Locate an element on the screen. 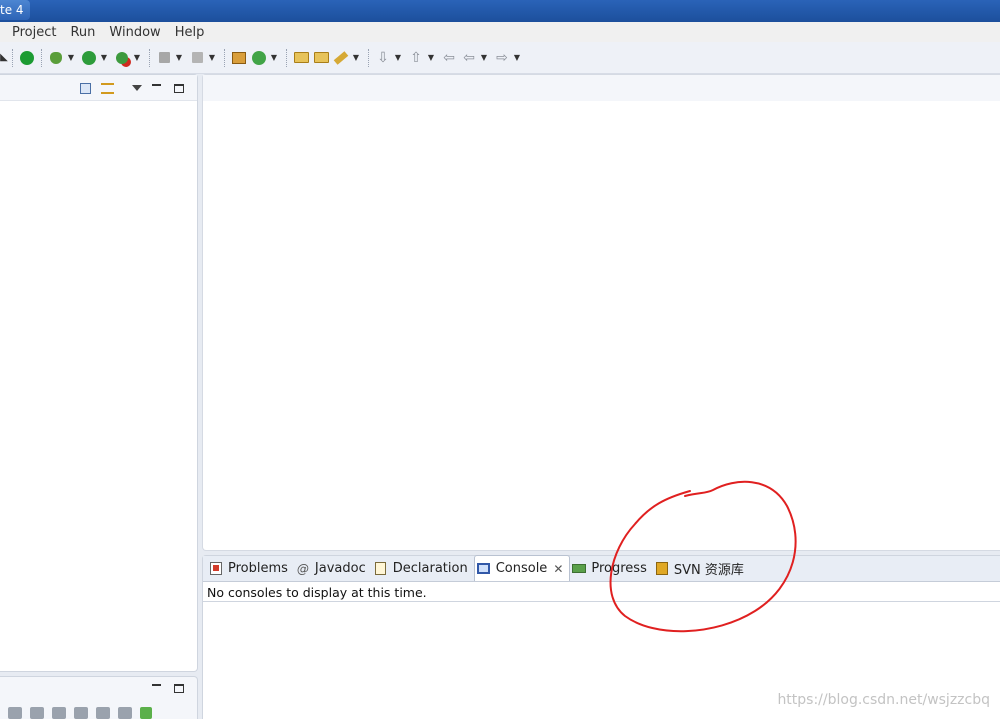 This screenshot has height=719, width=1000. menu-run: Run is located at coordinates (82, 32).